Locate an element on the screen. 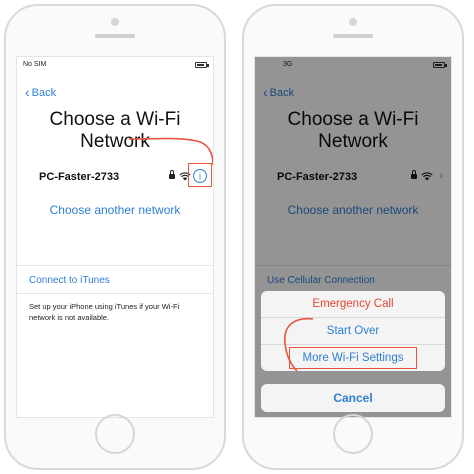  more-wifi-settings-button: More Wi-Fi Settings is located at coordinates (353, 358).